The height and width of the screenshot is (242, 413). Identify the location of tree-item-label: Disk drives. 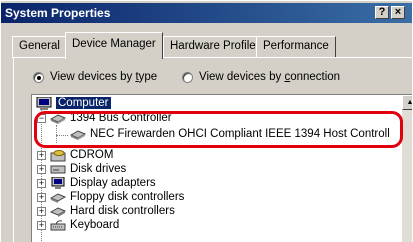
(98, 169).